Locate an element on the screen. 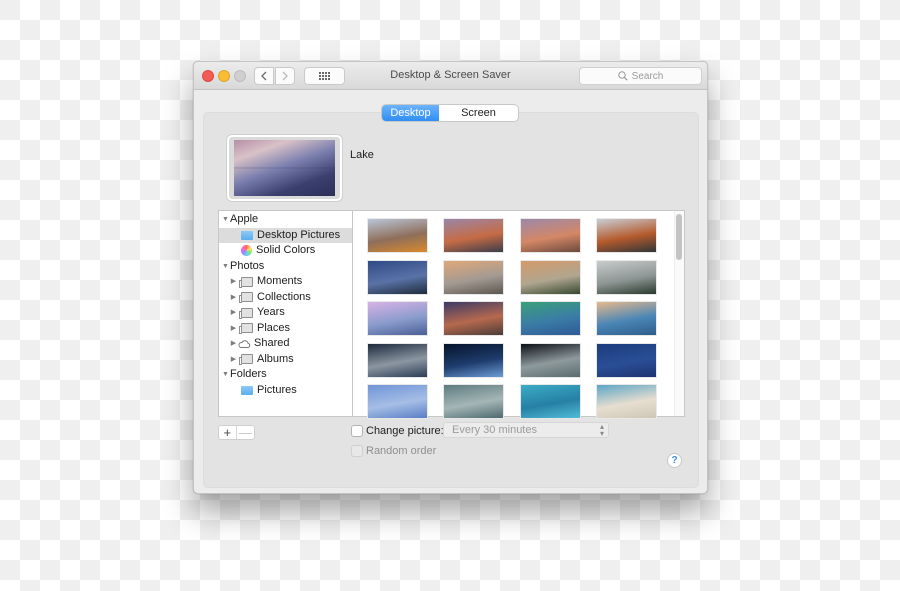 The height and width of the screenshot is (591, 900). sidebar-item-label: Years is located at coordinates (271, 312).